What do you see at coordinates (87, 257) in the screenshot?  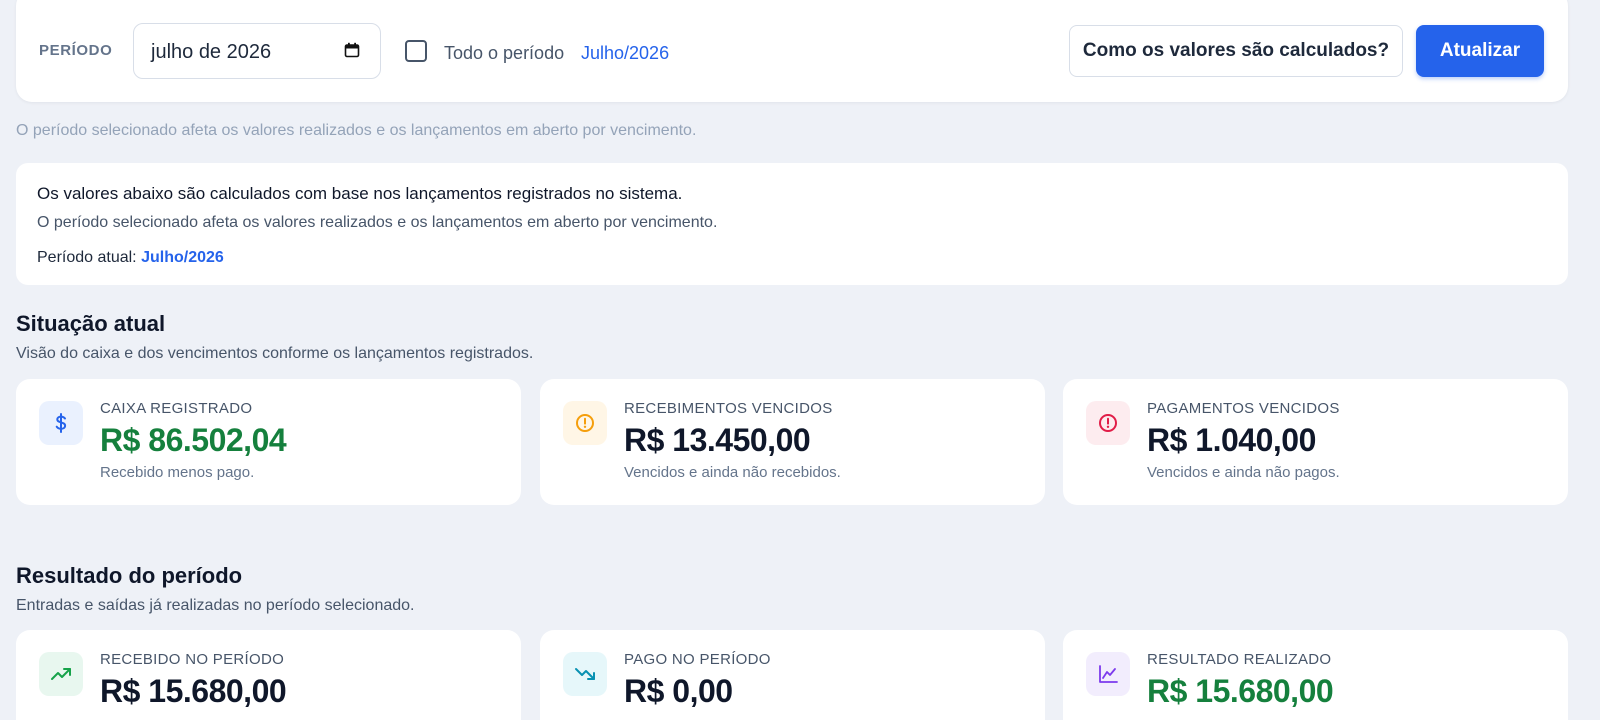 I see `current-period-label: Período atual:` at bounding box center [87, 257].